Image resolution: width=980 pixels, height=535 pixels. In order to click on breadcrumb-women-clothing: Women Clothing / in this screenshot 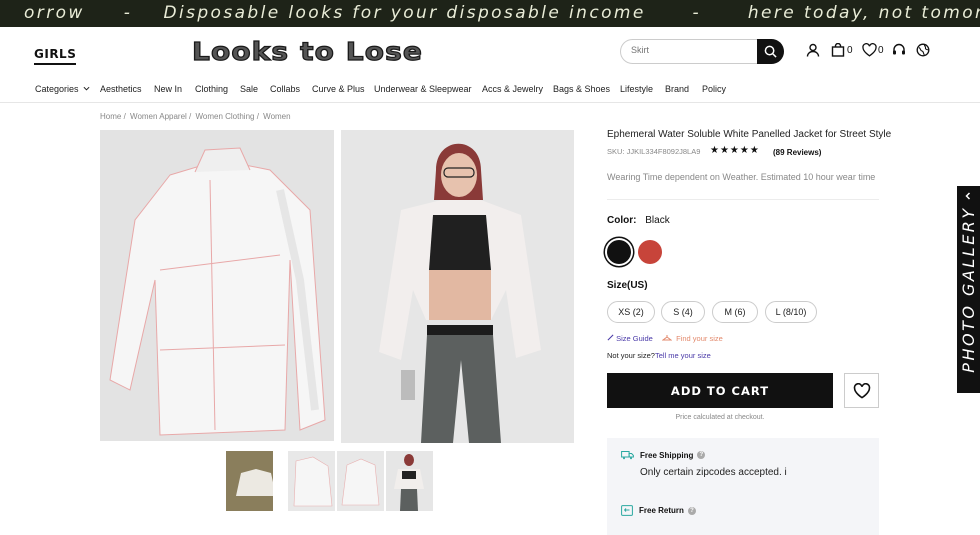, I will do `click(226, 116)`.